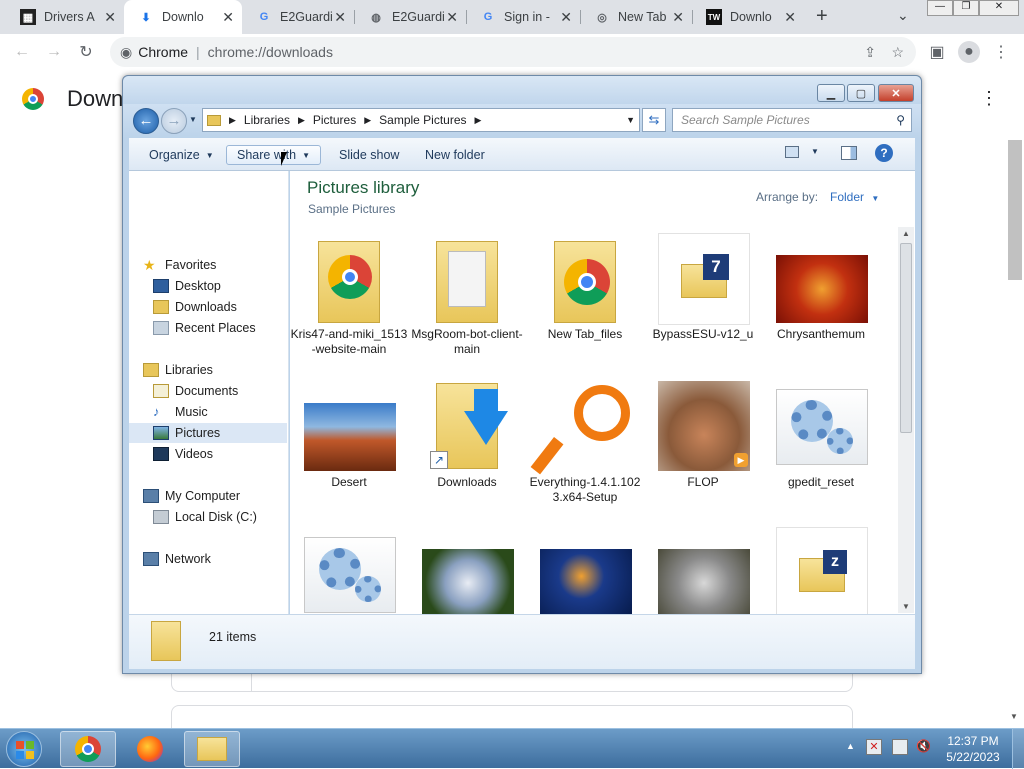 This screenshot has height=769, width=1024. Describe the element at coordinates (1001, 52) in the screenshot. I see `chrome-menu-icon: ⋮` at that location.